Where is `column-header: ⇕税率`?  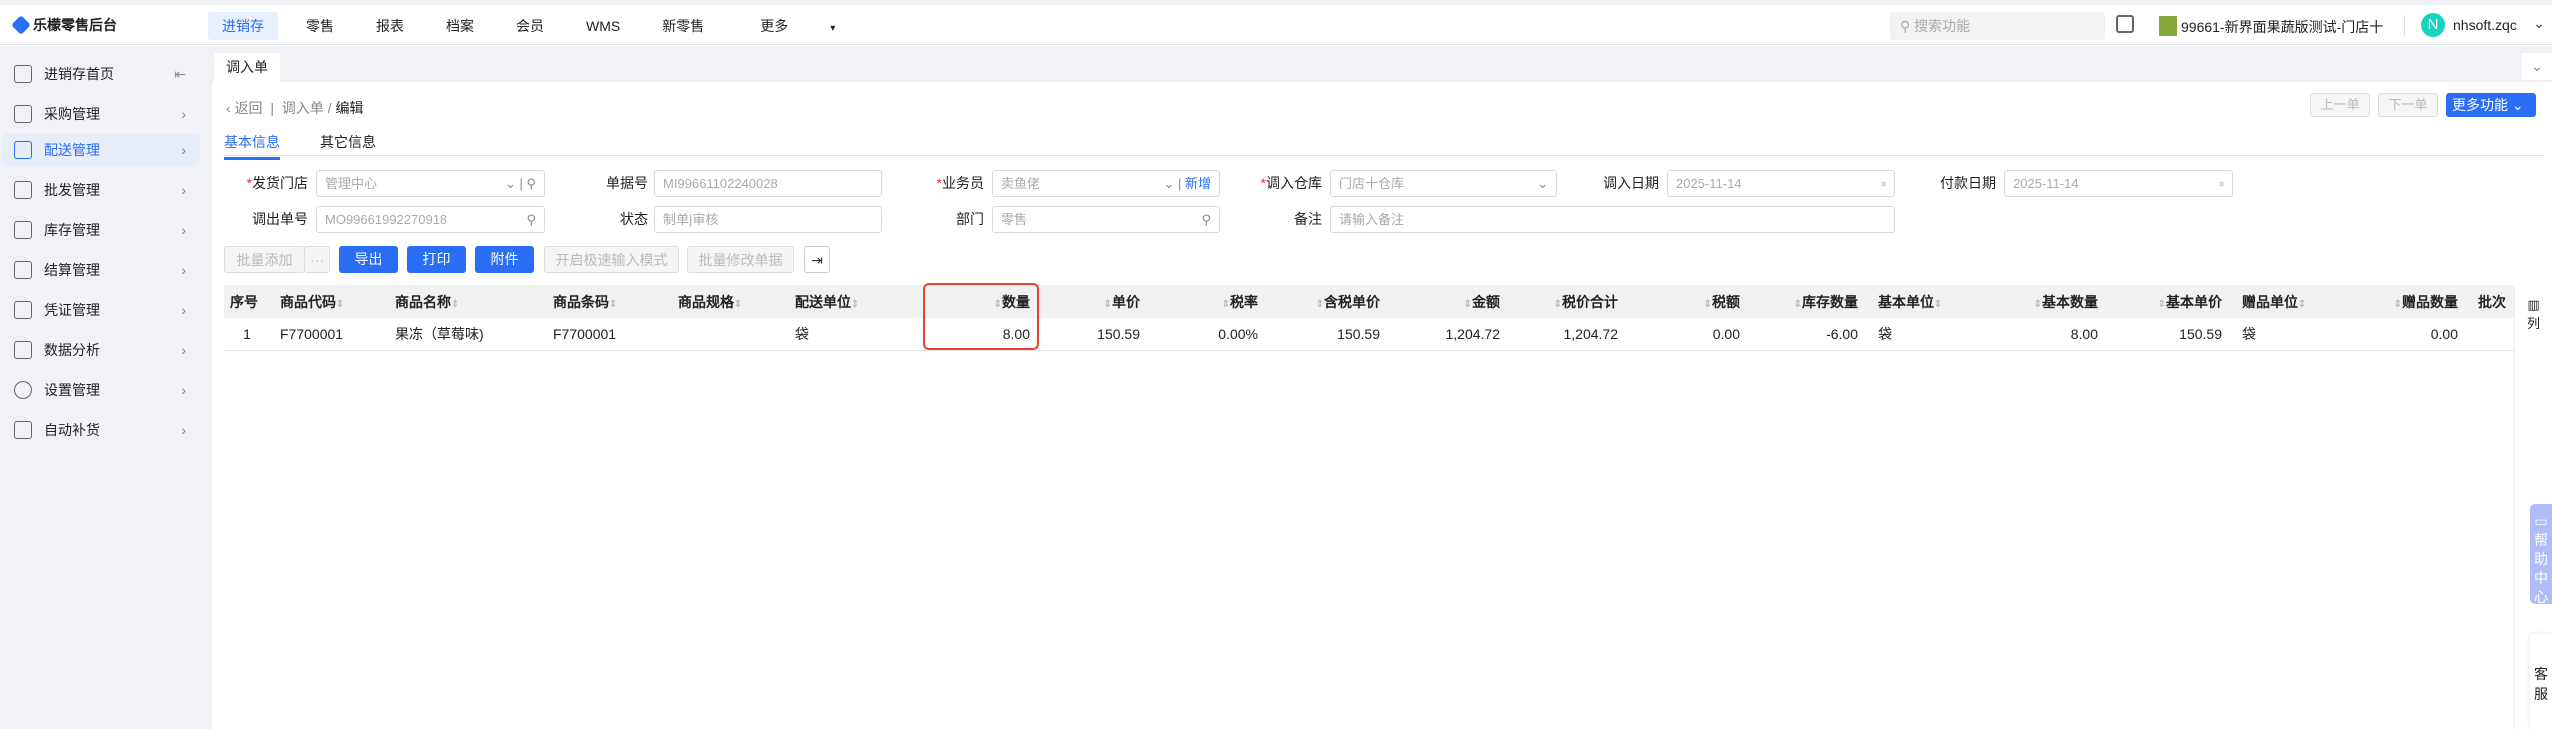 column-header: ⇕税率 is located at coordinates (1209, 301).